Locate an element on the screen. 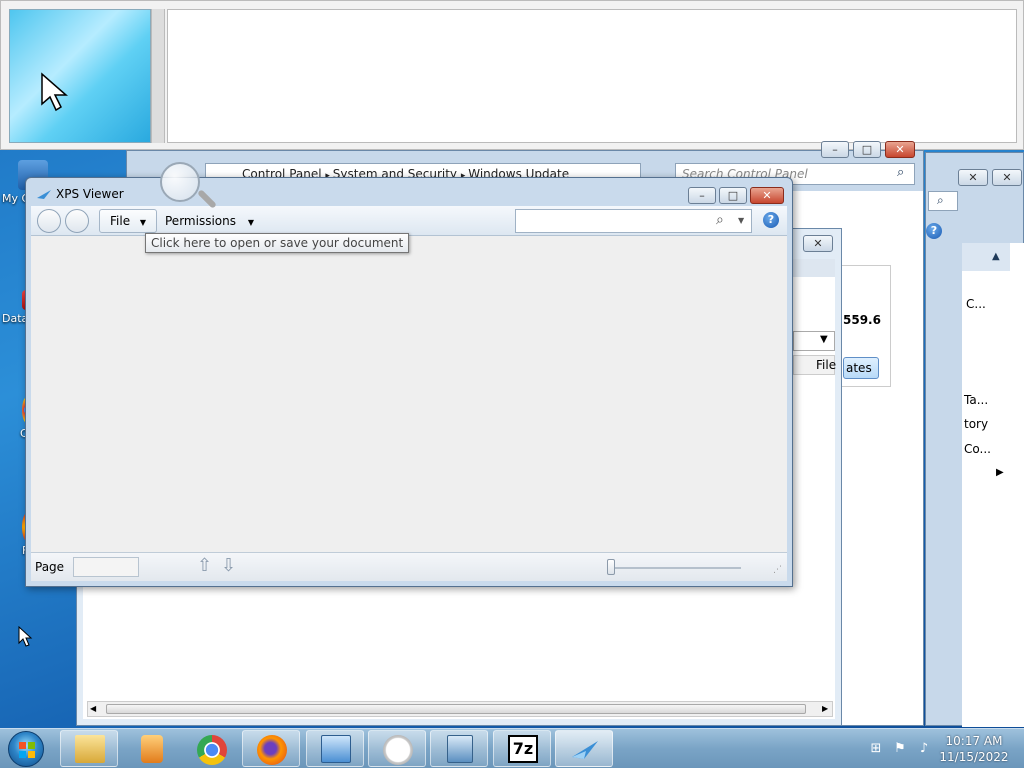 This screenshot has height=768, width=1024. horizontal-scrollbar: ◀ ▶ is located at coordinates (460, 709).